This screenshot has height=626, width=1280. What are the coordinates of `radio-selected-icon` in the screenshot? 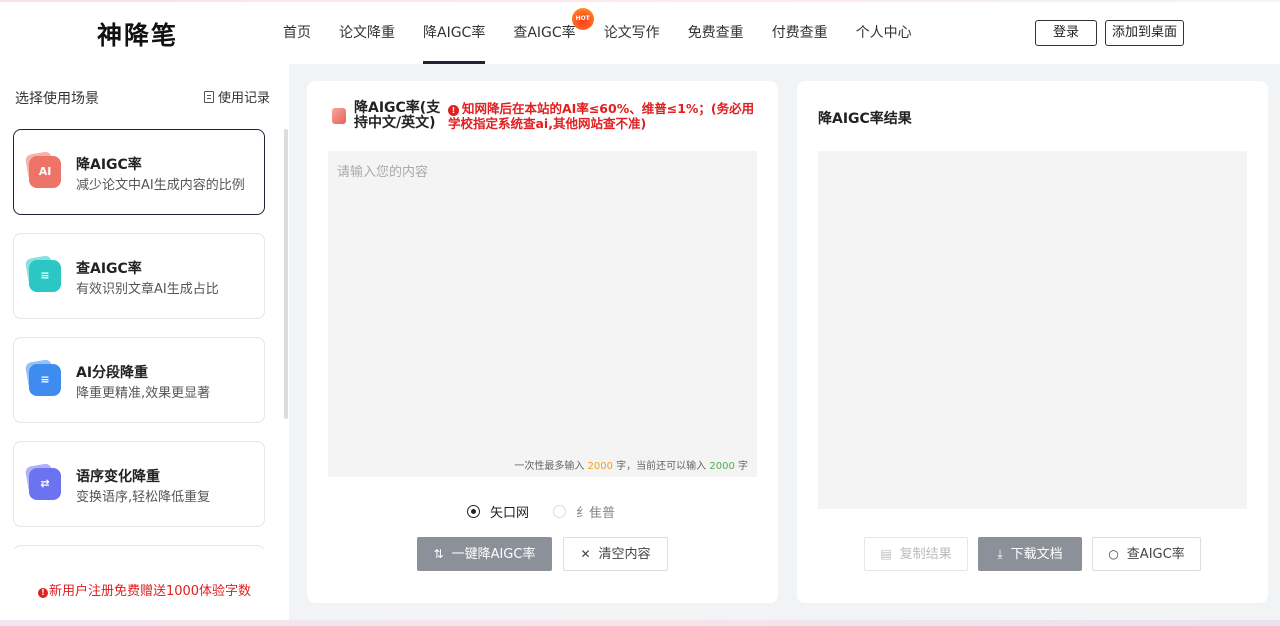 It's located at (473, 511).